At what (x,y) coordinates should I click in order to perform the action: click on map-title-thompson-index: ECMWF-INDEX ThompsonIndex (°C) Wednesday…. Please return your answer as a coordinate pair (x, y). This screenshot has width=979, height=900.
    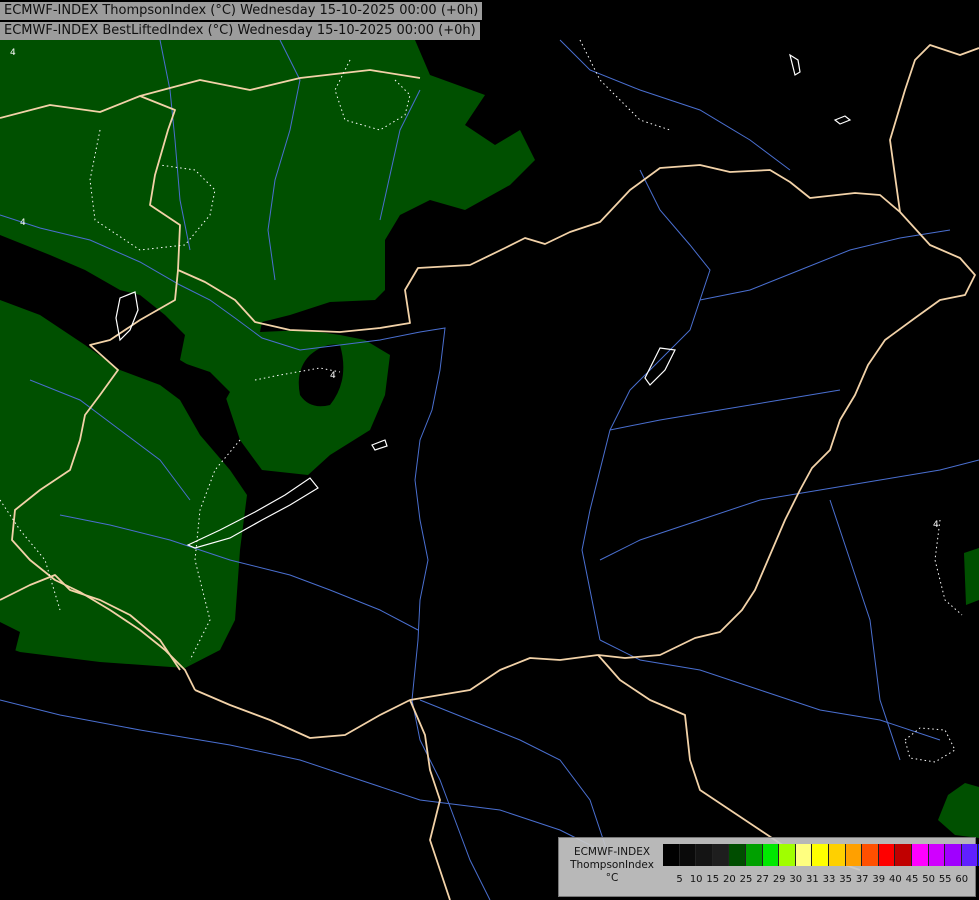
    Looking at the image, I should click on (241, 11).